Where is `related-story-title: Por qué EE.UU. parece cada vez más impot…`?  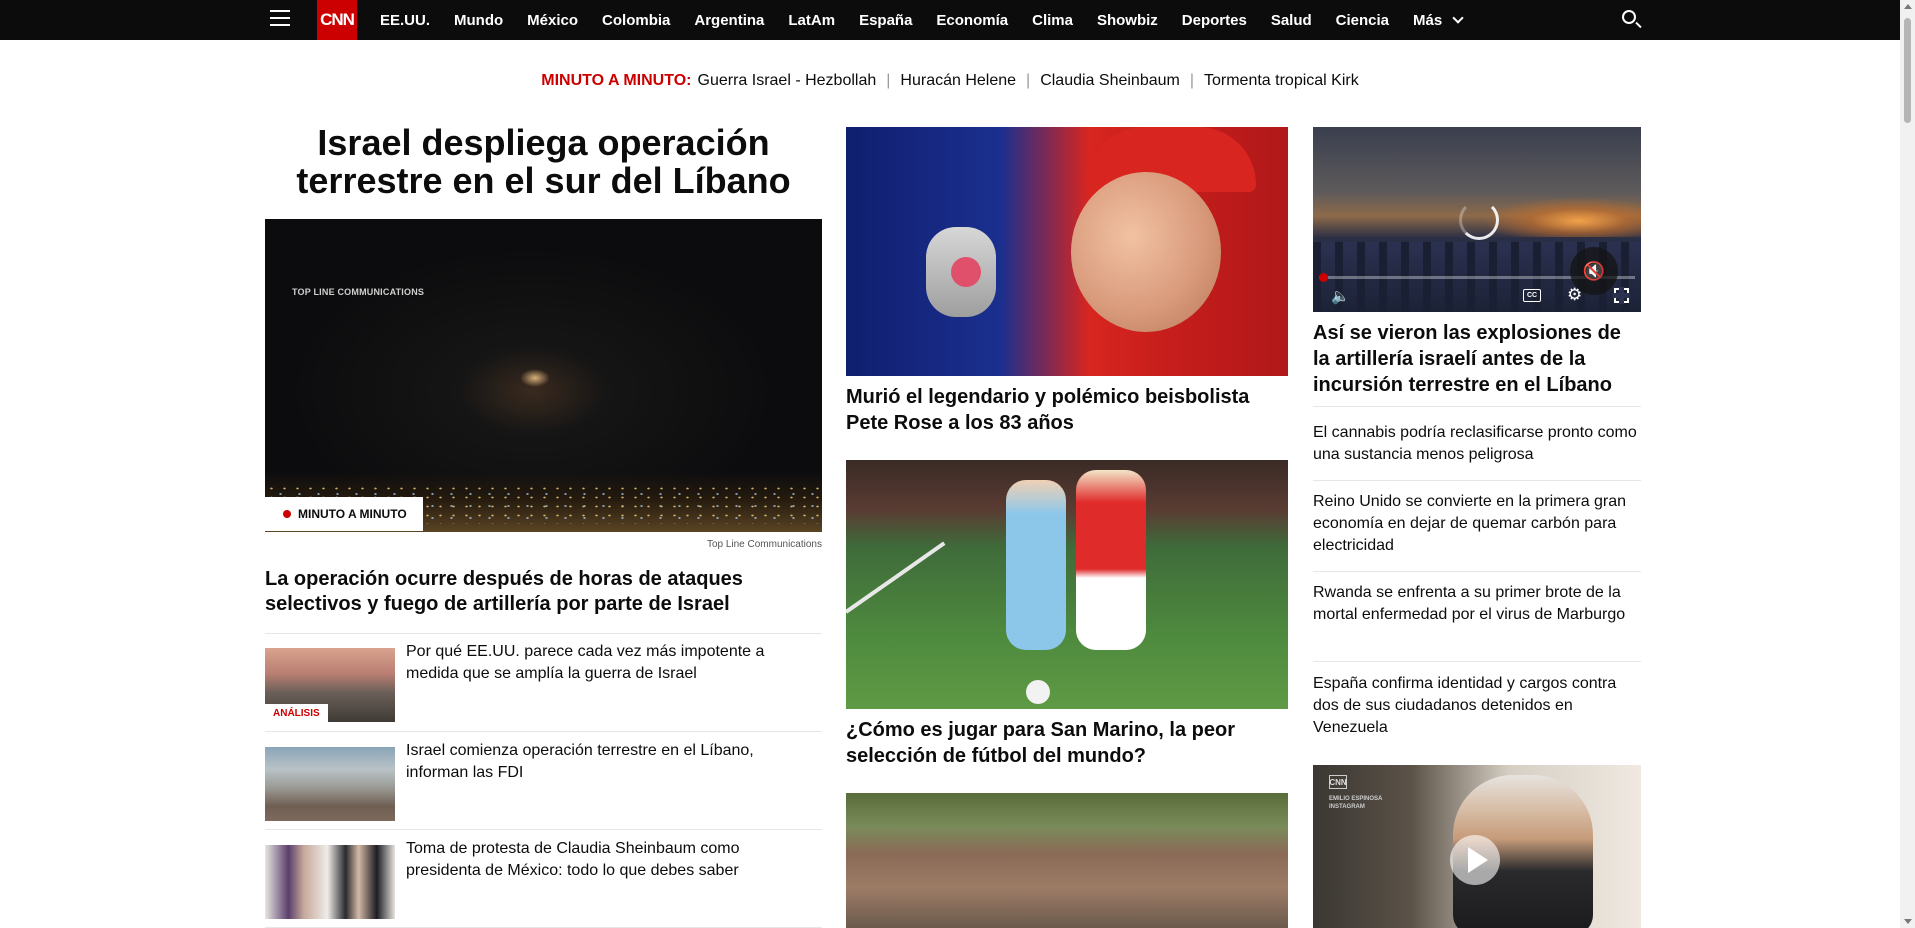 related-story-title: Por qué EE.UU. parece cada vez más impot… is located at coordinates (611, 663).